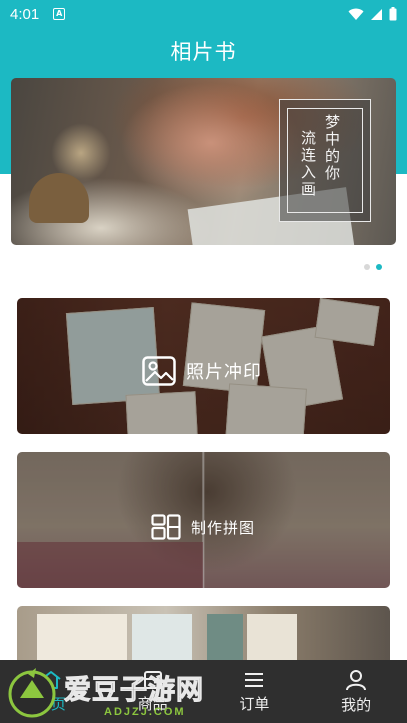 The height and width of the screenshot is (723, 407). I want to click on make-collage-label: 制作拼图, so click(203, 527).